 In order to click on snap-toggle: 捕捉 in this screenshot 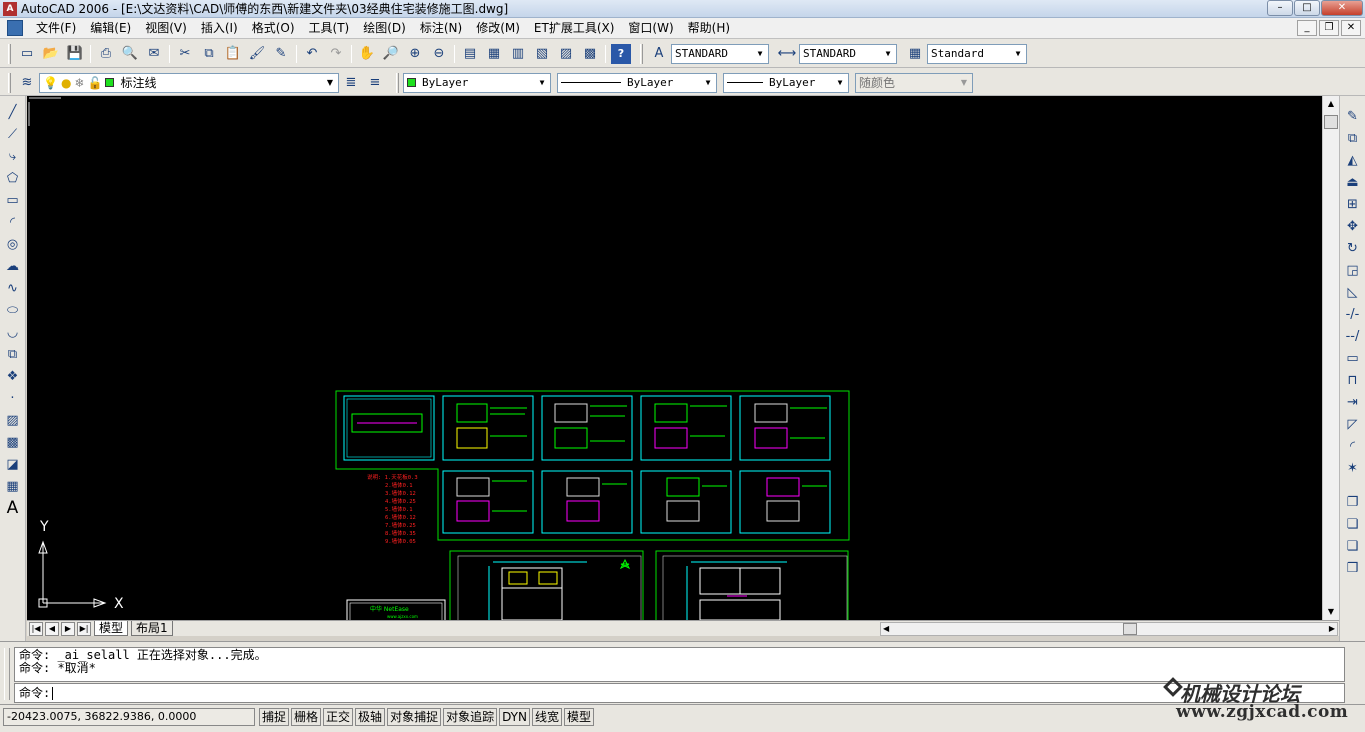, I will do `click(274, 717)`.